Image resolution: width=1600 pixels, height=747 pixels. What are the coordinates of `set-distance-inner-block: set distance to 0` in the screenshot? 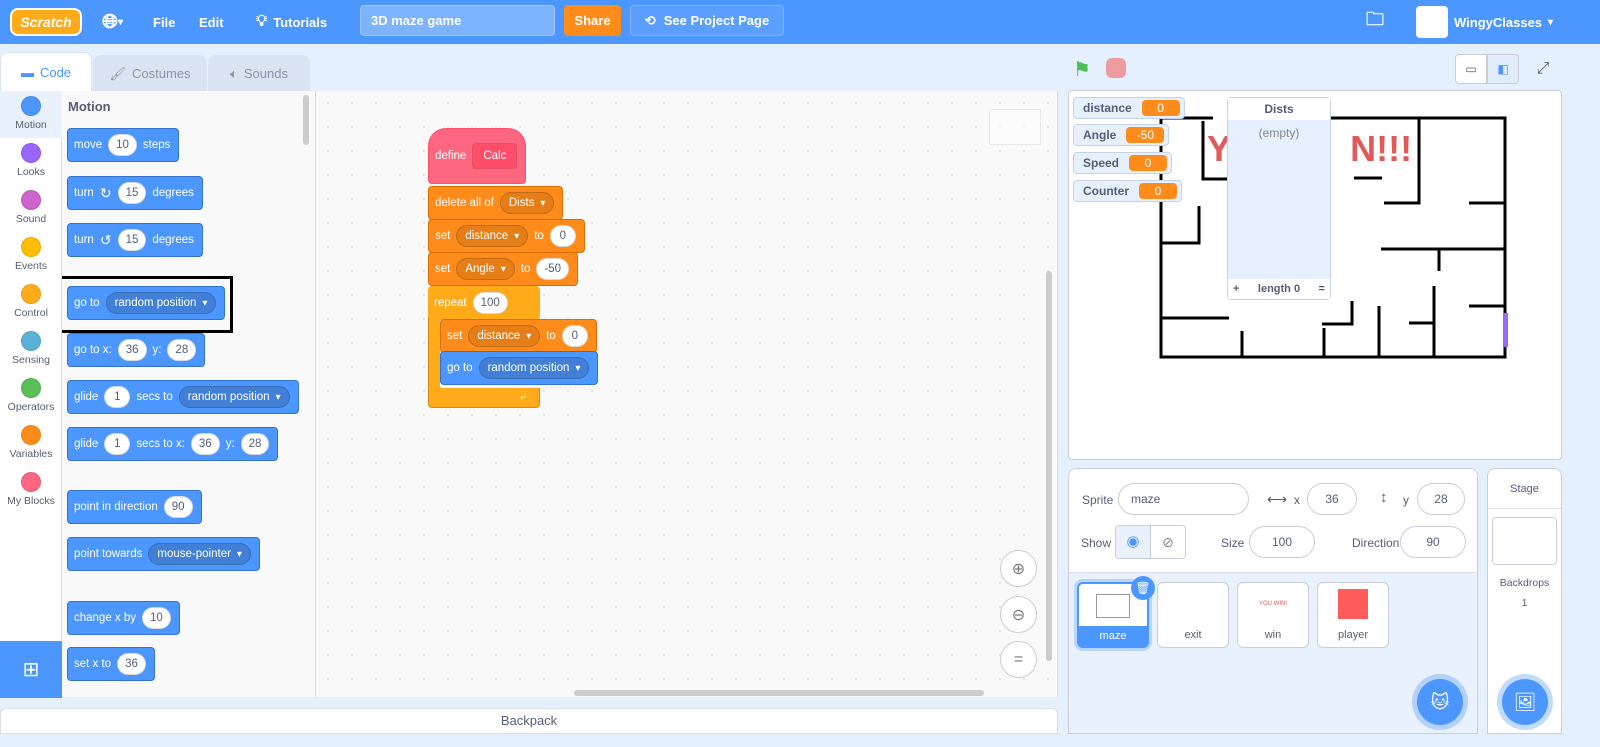 It's located at (518, 336).